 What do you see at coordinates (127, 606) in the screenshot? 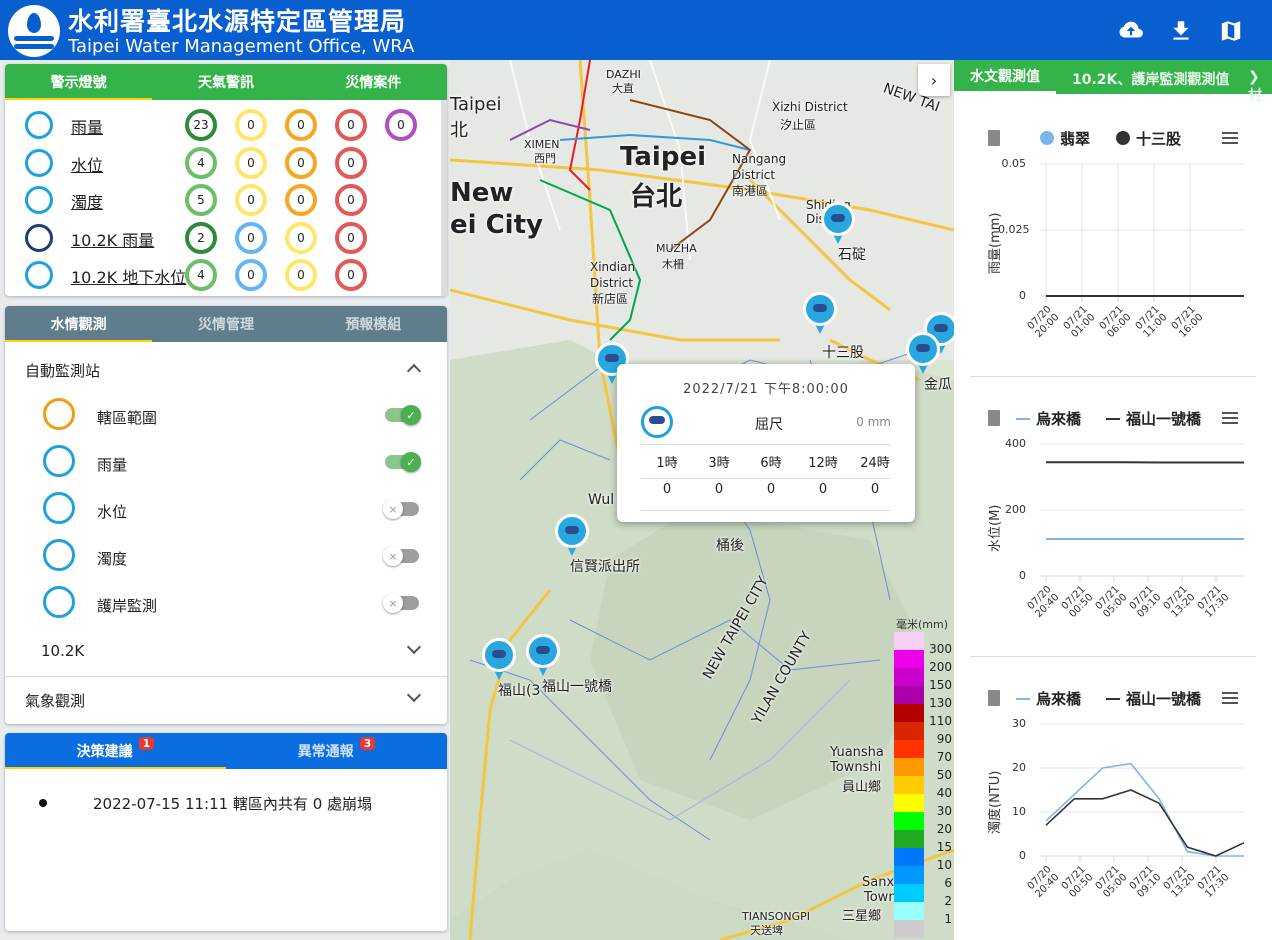
I see `layer-label: 護岸監測` at bounding box center [127, 606].